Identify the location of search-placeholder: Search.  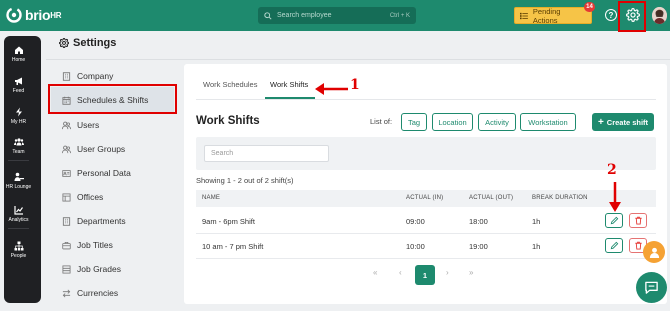
(222, 153).